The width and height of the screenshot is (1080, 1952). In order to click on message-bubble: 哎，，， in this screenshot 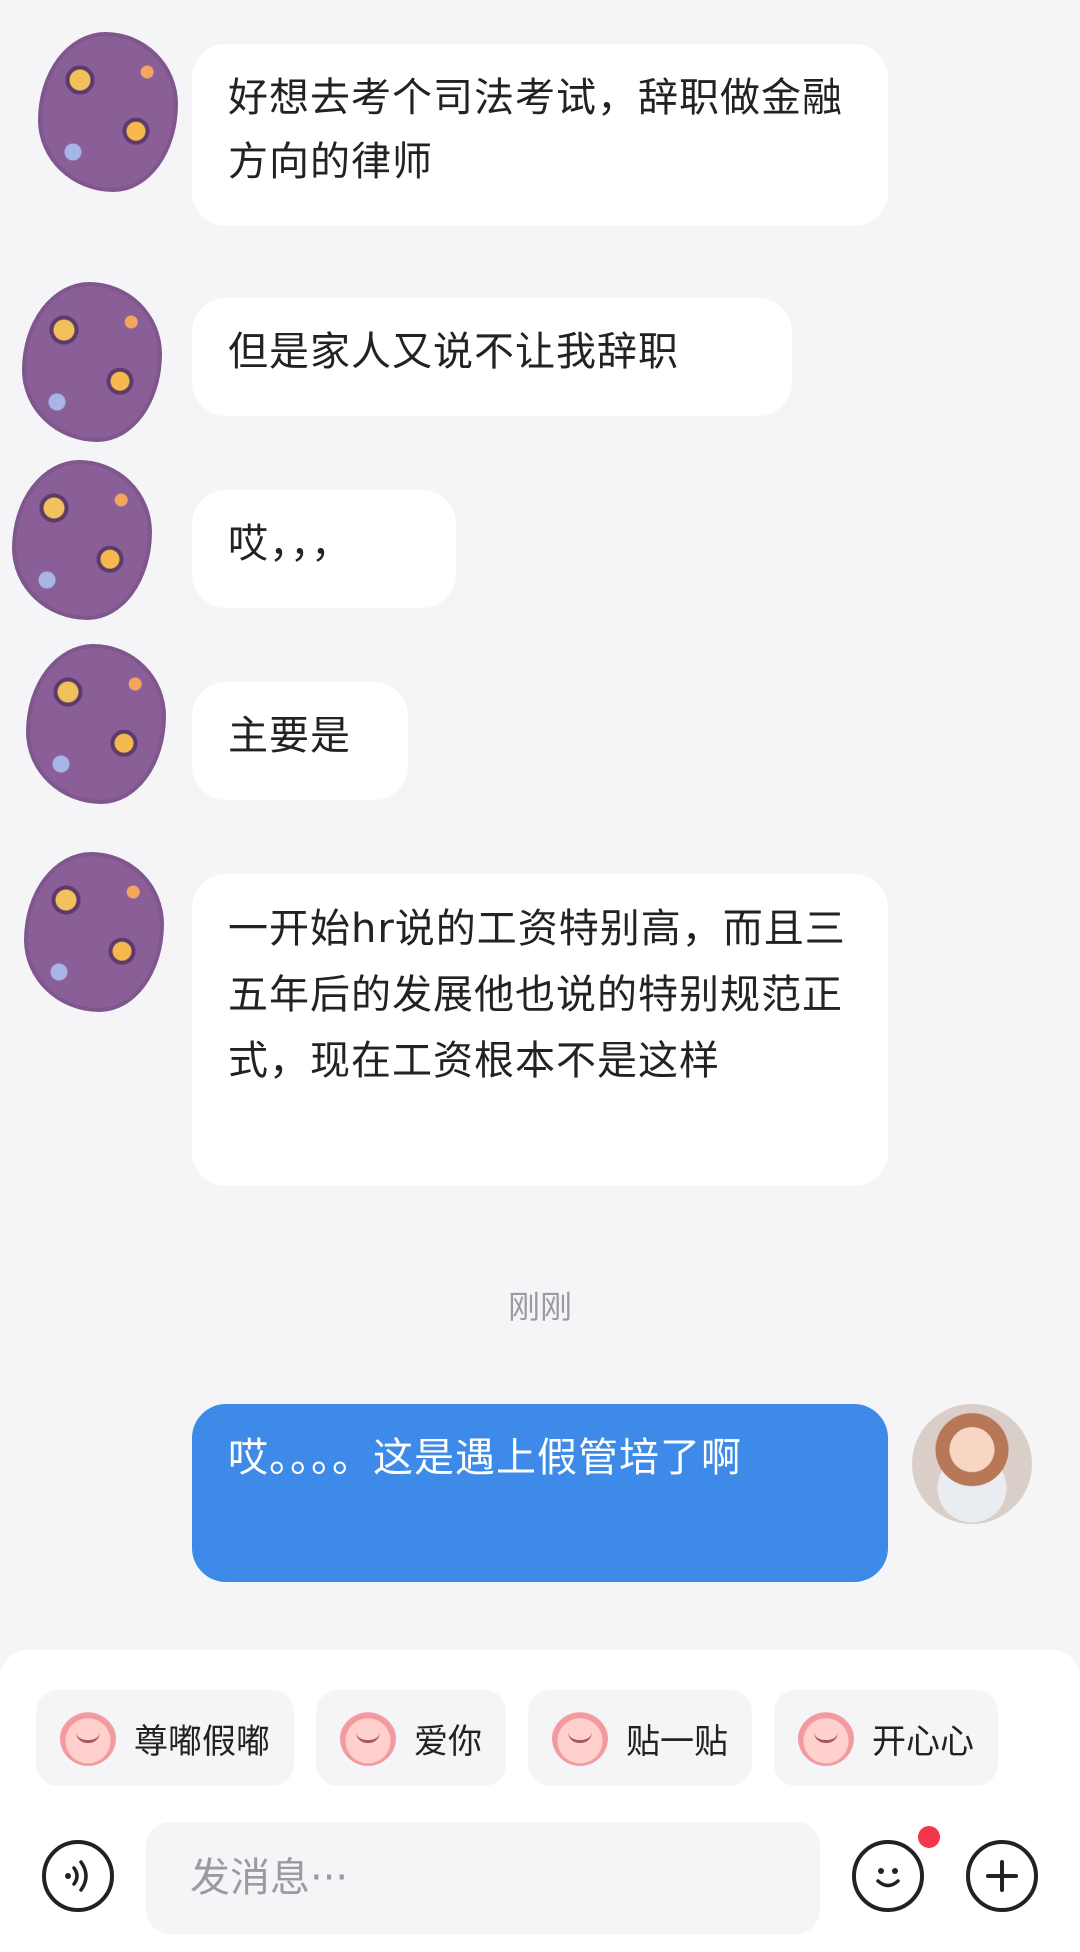, I will do `click(324, 549)`.